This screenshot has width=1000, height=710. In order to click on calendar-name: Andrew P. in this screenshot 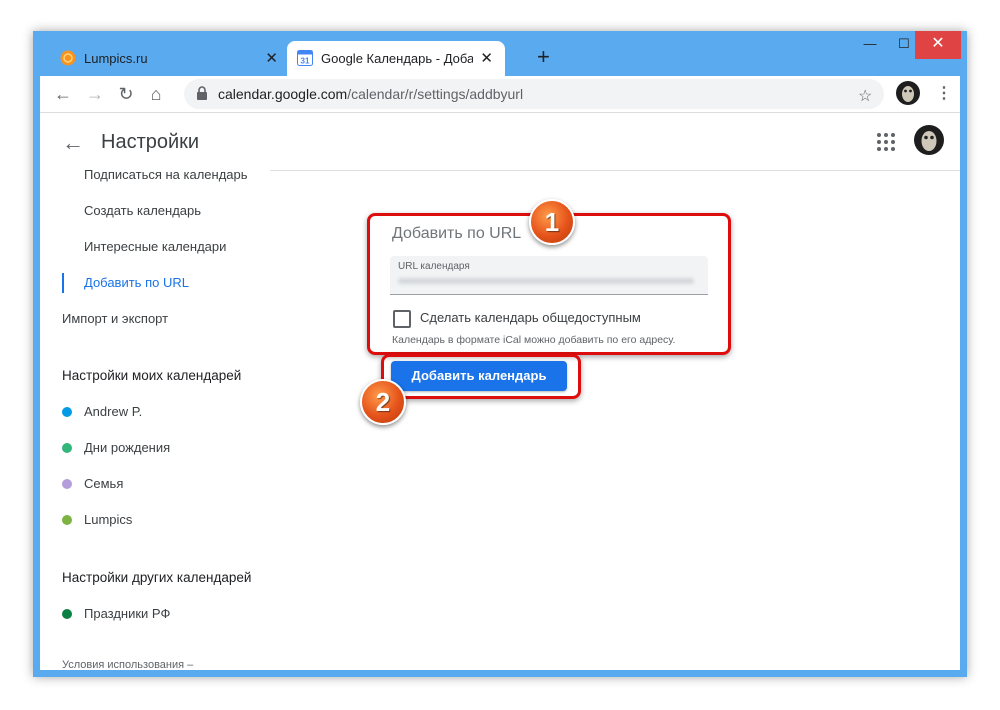, I will do `click(113, 411)`.